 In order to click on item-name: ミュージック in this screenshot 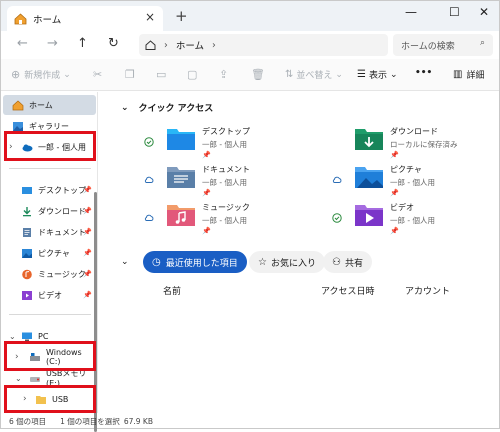, I will do `click(226, 207)`.